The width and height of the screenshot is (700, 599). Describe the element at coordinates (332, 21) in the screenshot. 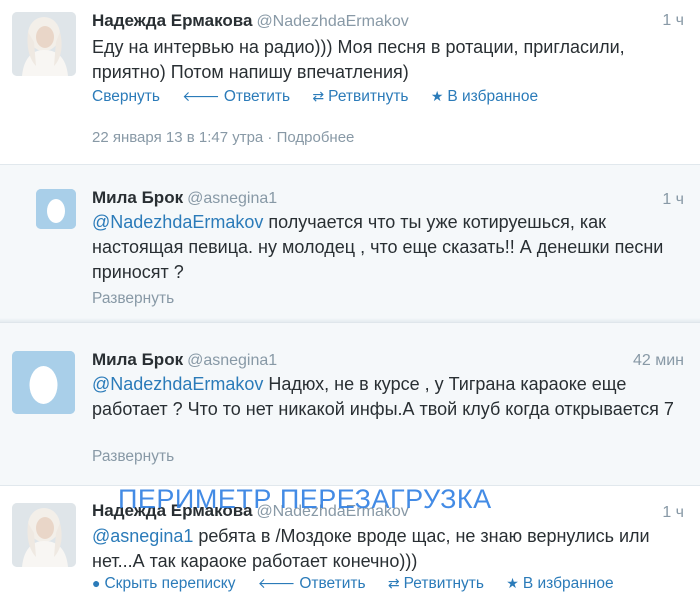

I see `author-handle: @NadezhdaErmakov` at that location.